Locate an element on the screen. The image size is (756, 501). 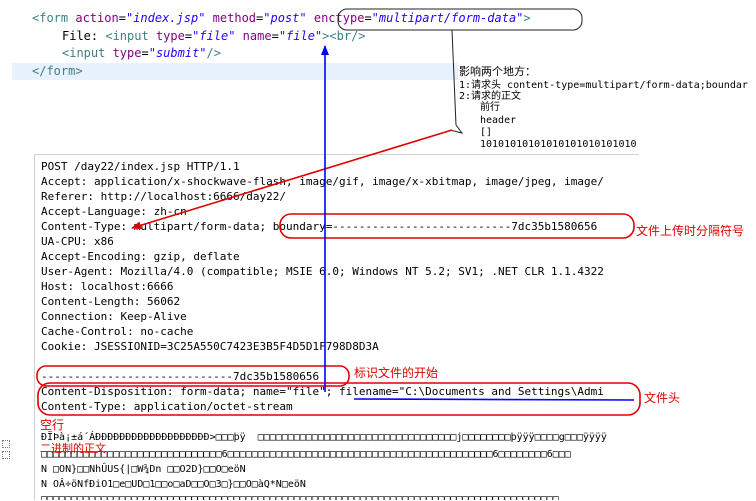
value-action: "index.jsp" is located at coordinates (165, 18).